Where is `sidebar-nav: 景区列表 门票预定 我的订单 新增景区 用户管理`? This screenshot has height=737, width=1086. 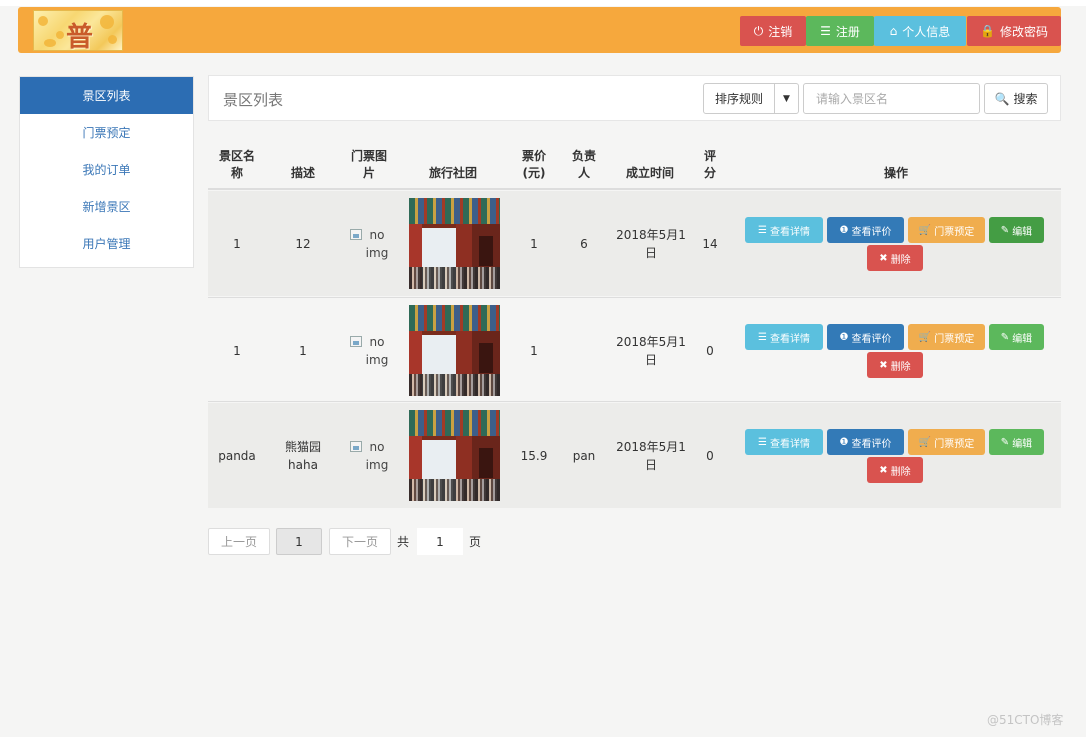
sidebar-nav: 景区列表 门票预定 我的订单 新增景区 用户管理 is located at coordinates (106, 172).